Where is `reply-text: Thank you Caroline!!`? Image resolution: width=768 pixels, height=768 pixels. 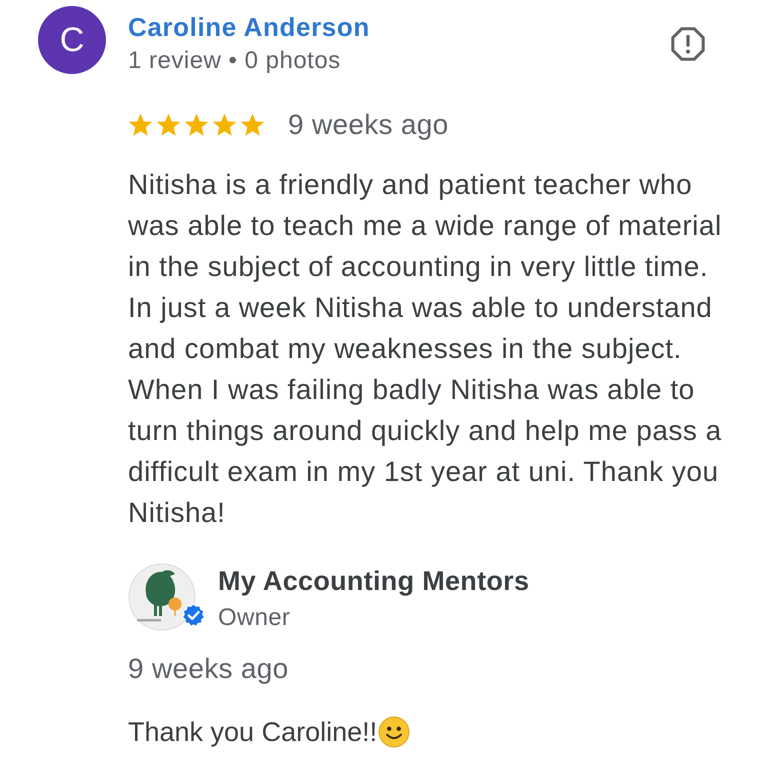 reply-text: Thank you Caroline!! is located at coordinates (253, 732).